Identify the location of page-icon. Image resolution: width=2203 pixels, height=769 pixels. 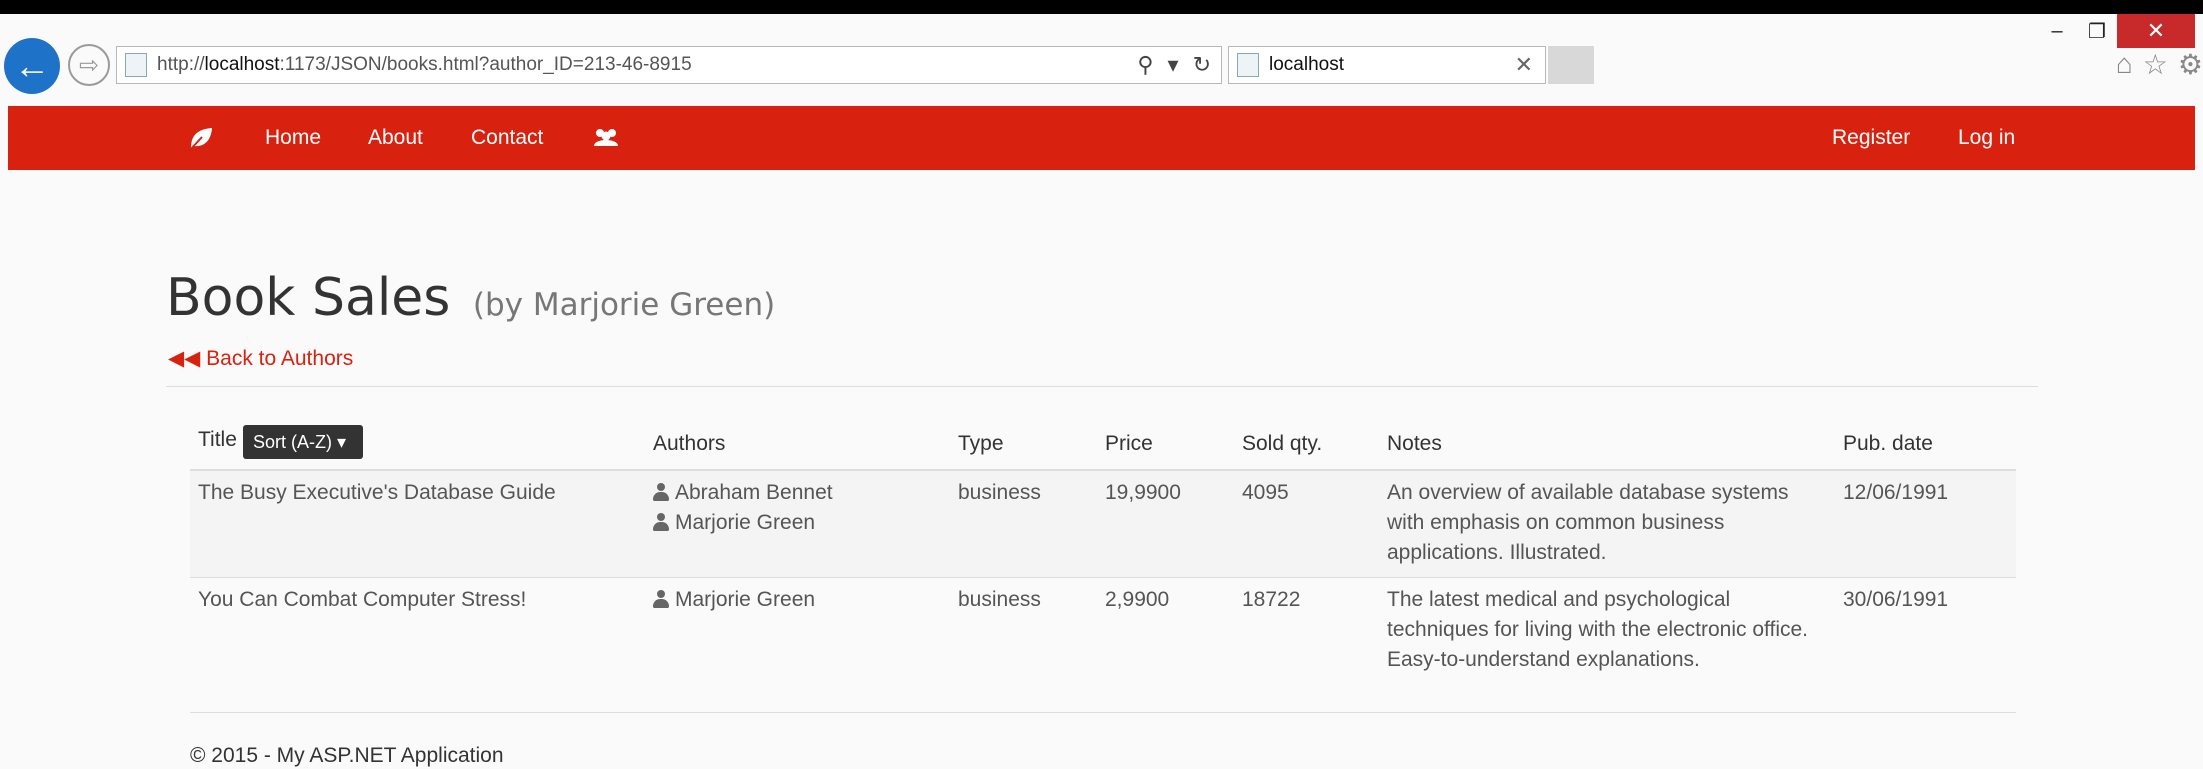
(136, 65).